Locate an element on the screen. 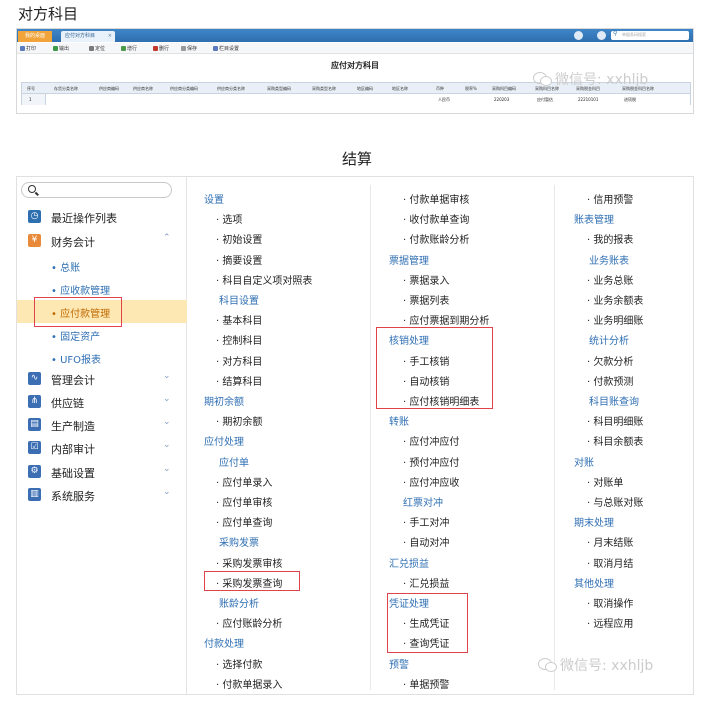 The image size is (714, 706). menu-item: · 期初余额 is located at coordinates (239, 420).